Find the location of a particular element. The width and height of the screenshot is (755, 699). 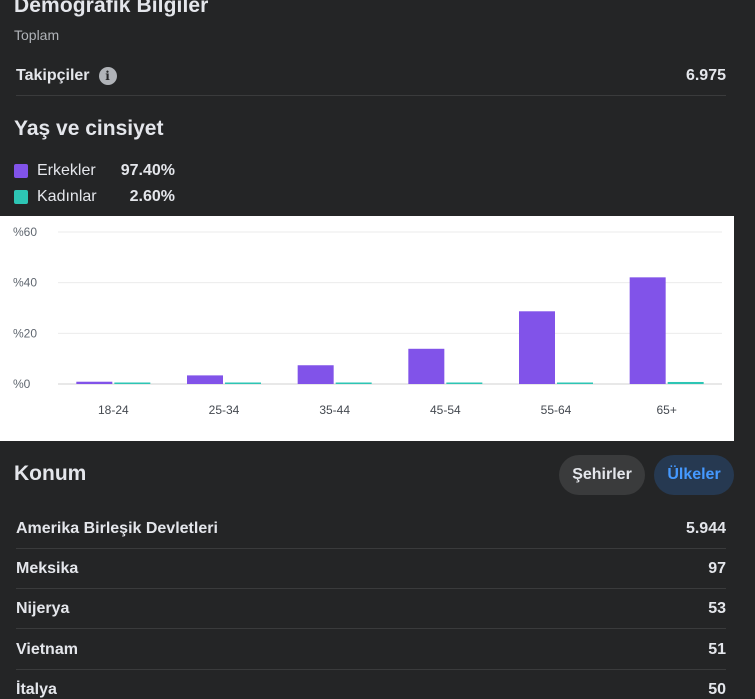

location-name: İtalya is located at coordinates (36, 689).